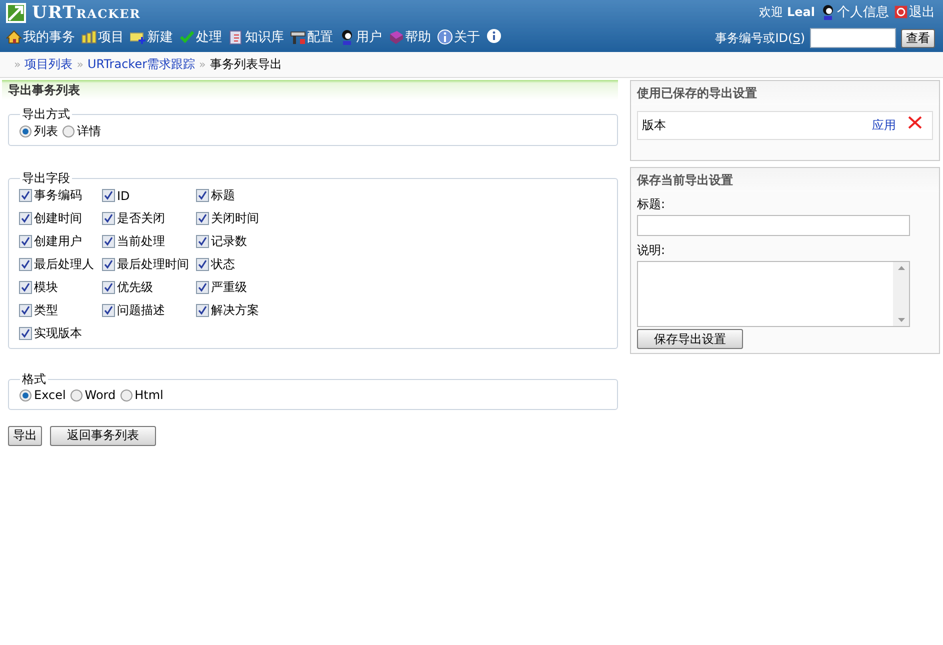 This screenshot has width=943, height=645. Describe the element at coordinates (89, 37) in the screenshot. I see `blocks-icon` at that location.